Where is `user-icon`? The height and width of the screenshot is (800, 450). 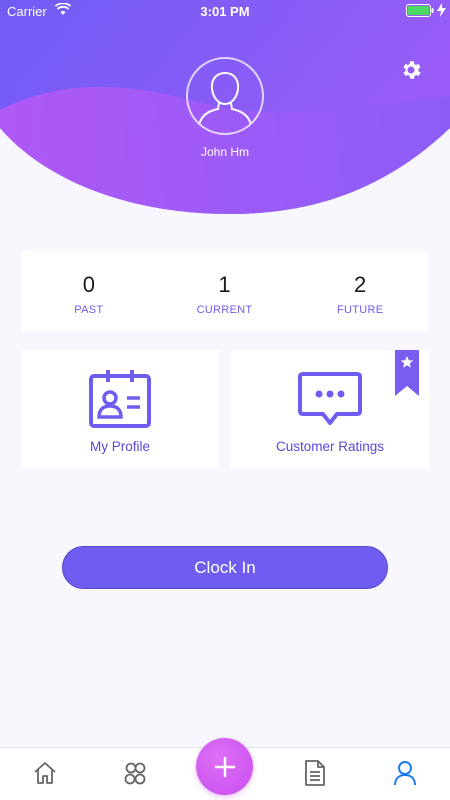 user-icon is located at coordinates (405, 773).